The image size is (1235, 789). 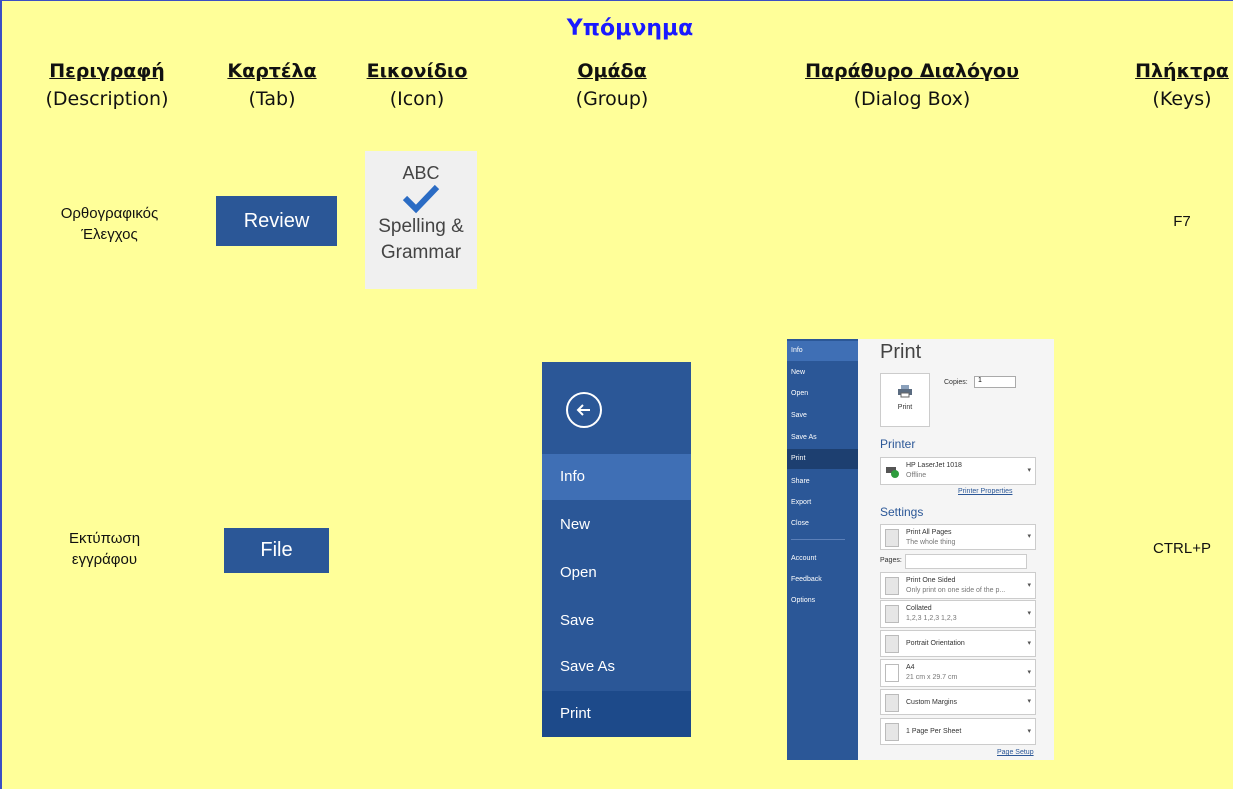 What do you see at coordinates (104, 549) in the screenshot?
I see `row2-description: Εκτύπωση εγγράφου` at bounding box center [104, 549].